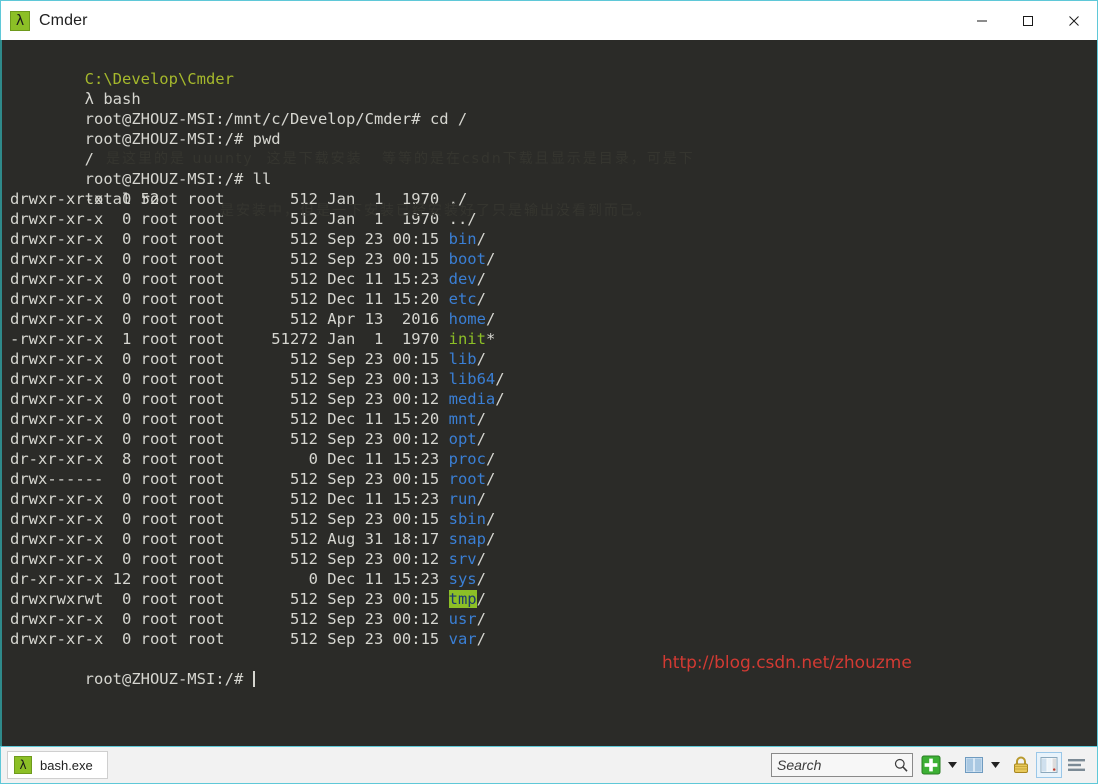 The width and height of the screenshot is (1098, 784). Describe the element at coordinates (549, 20) in the screenshot. I see `title-bar: λ Cmder` at that location.